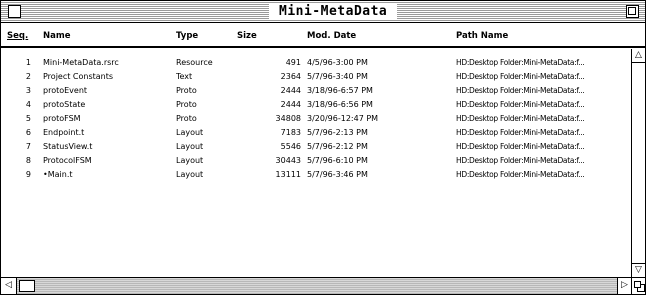 This screenshot has height=295, width=646. What do you see at coordinates (28, 118) in the screenshot?
I see `seq-cell: 5` at bounding box center [28, 118].